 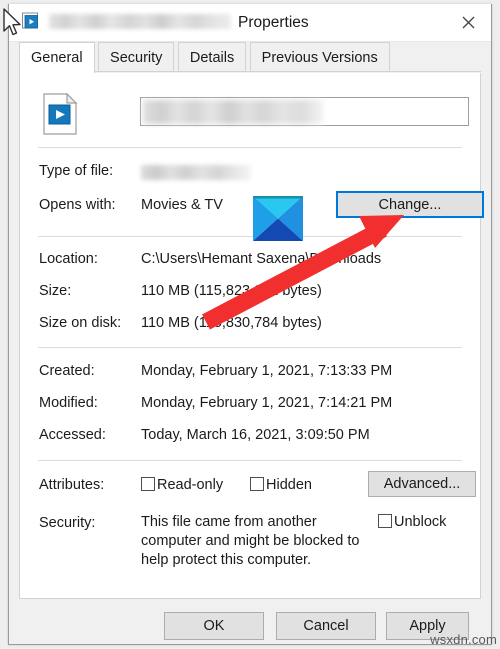 What do you see at coordinates (231, 323) in the screenshot?
I see `size-on-disk-value: 110 MB (115,830,784 bytes)` at bounding box center [231, 323].